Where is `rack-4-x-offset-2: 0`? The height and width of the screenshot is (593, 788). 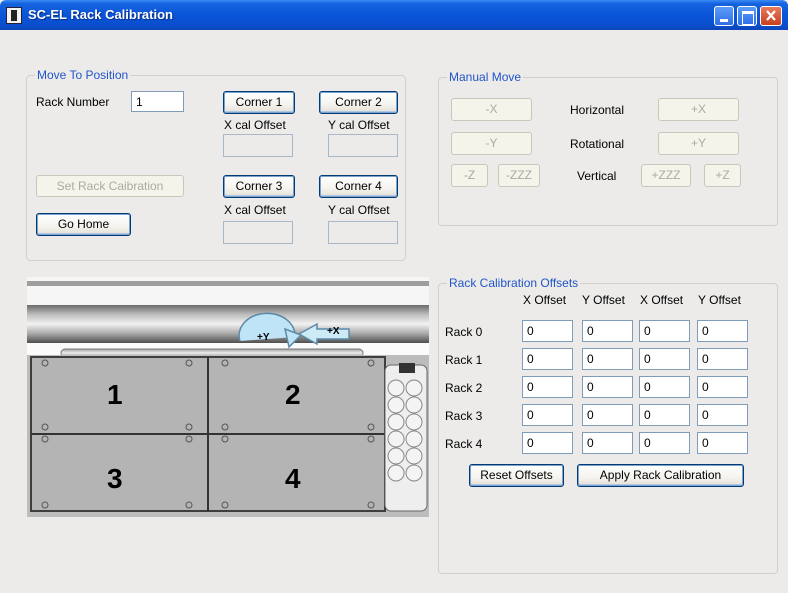 rack-4-x-offset-2: 0 is located at coordinates (664, 443).